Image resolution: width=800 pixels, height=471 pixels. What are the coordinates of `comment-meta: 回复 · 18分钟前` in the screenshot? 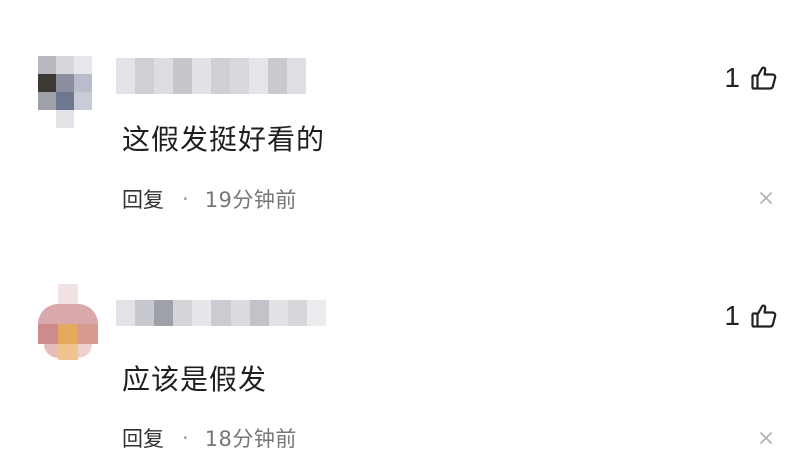 It's located at (209, 438).